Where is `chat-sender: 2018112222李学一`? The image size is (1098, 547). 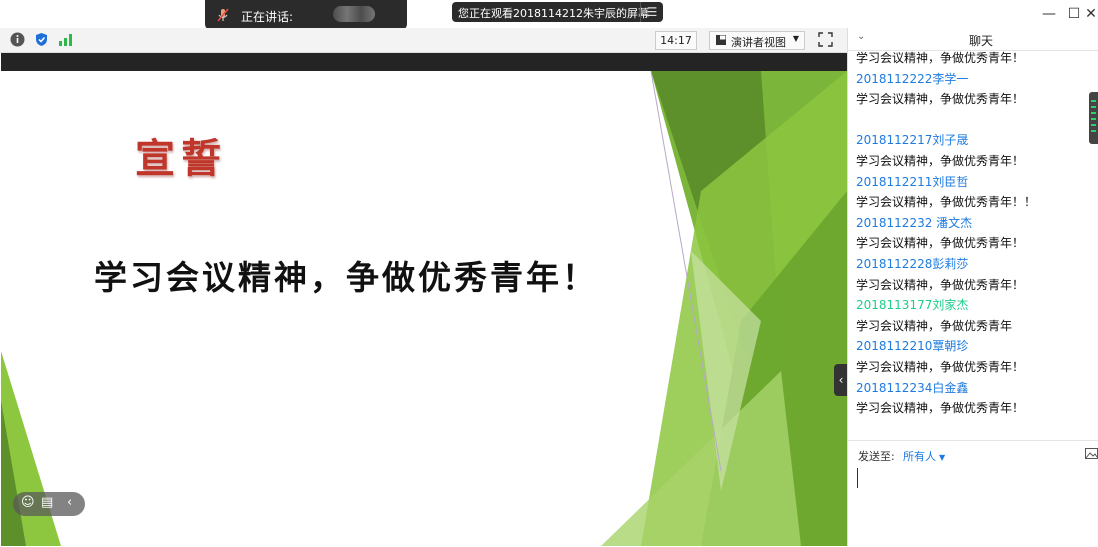 chat-sender: 2018112222李学一 is located at coordinates (974, 79).